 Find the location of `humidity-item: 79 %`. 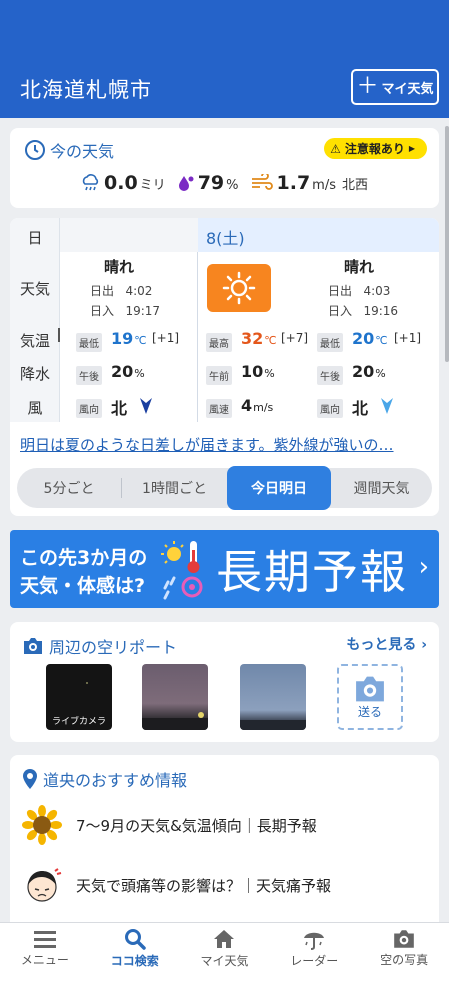

humidity-item: 79 % is located at coordinates (208, 183).